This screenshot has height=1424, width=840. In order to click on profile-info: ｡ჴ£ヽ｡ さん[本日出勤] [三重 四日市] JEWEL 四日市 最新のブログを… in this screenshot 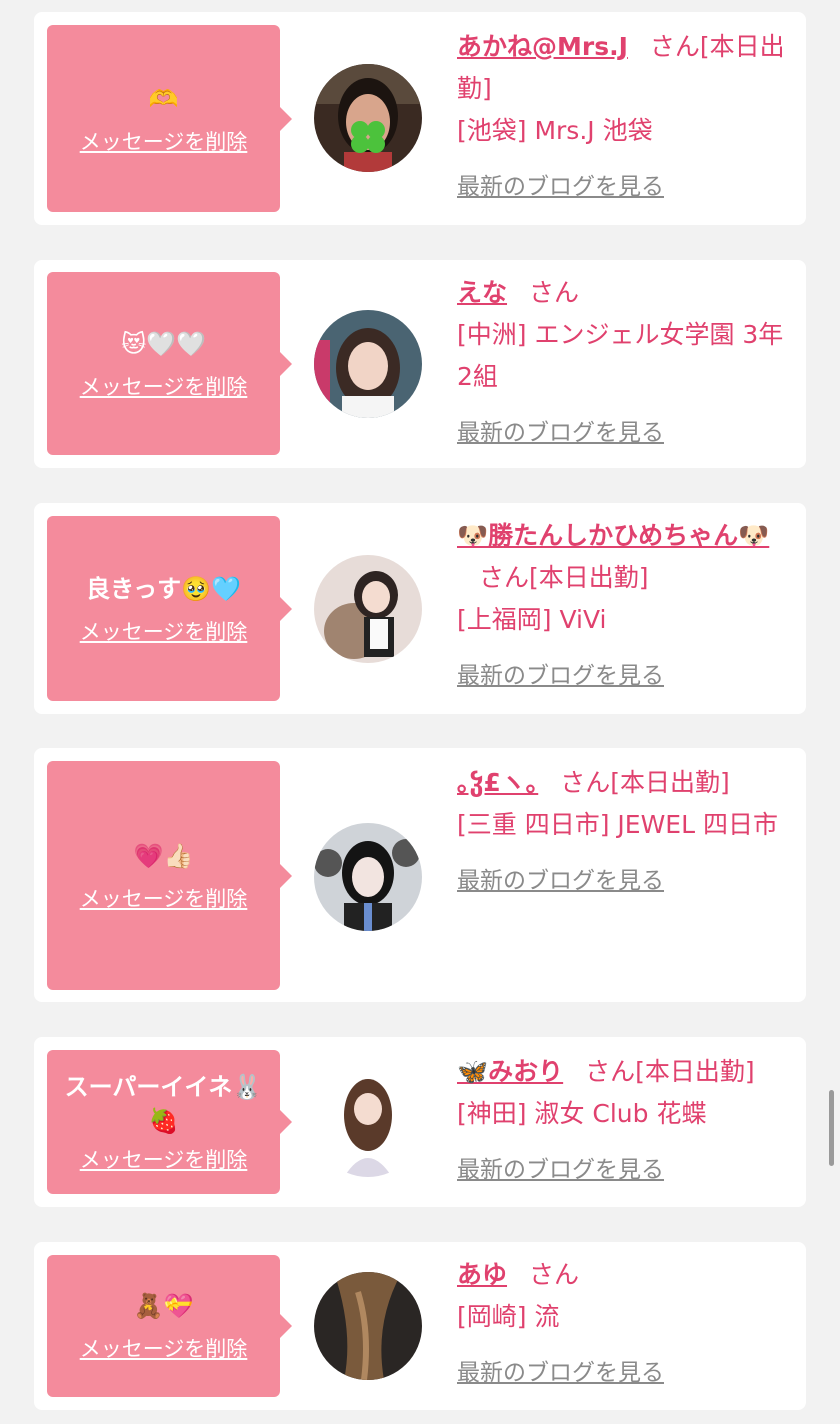, I will do `click(624, 832)`.